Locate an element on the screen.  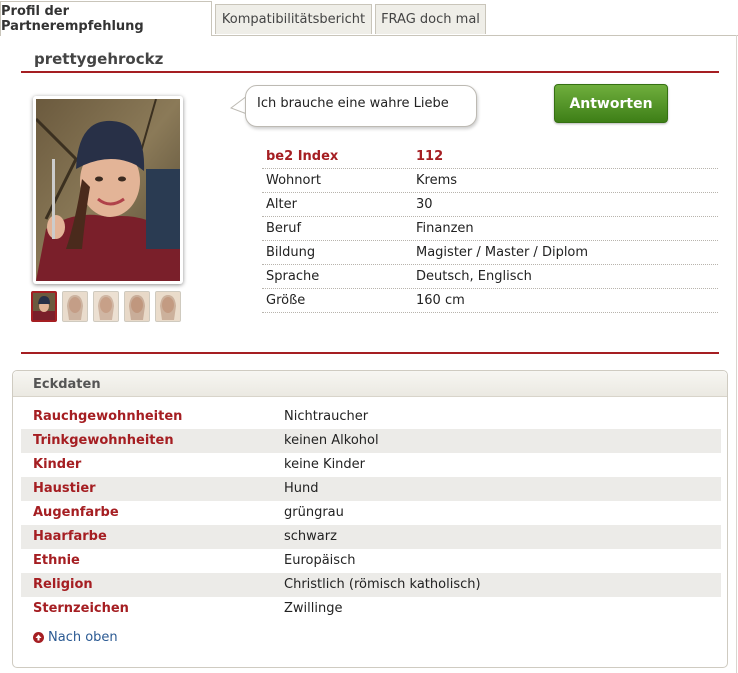
summary-value: Finanzen is located at coordinates (445, 228).